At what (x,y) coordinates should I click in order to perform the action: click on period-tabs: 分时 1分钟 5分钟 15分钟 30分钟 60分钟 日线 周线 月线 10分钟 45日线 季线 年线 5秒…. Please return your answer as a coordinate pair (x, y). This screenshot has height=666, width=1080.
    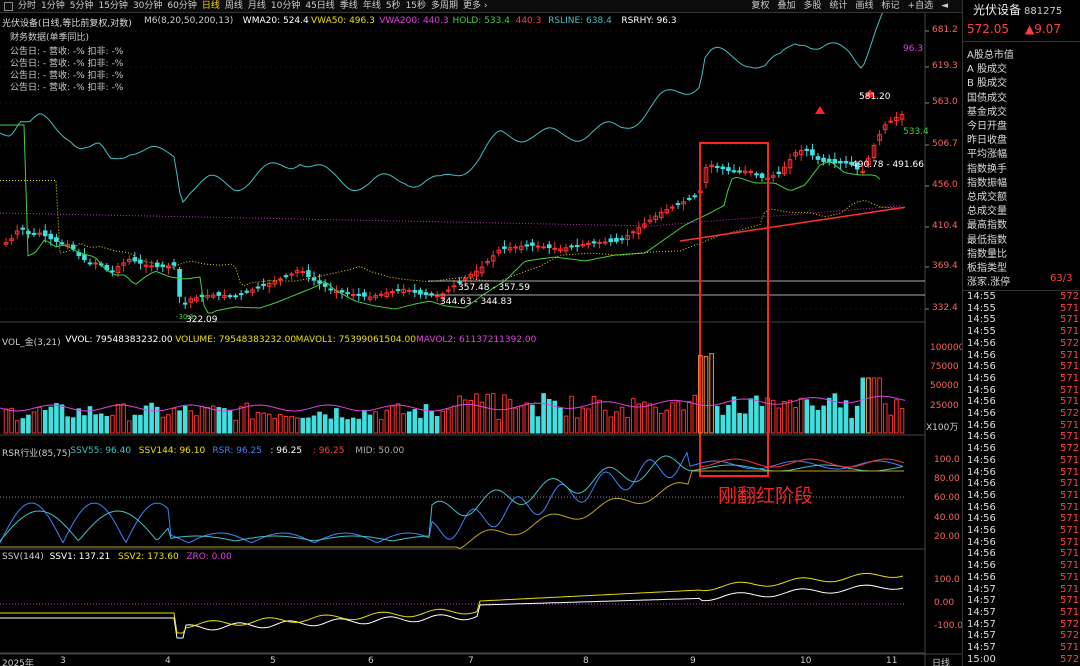
    Looking at the image, I should click on (255, 6).